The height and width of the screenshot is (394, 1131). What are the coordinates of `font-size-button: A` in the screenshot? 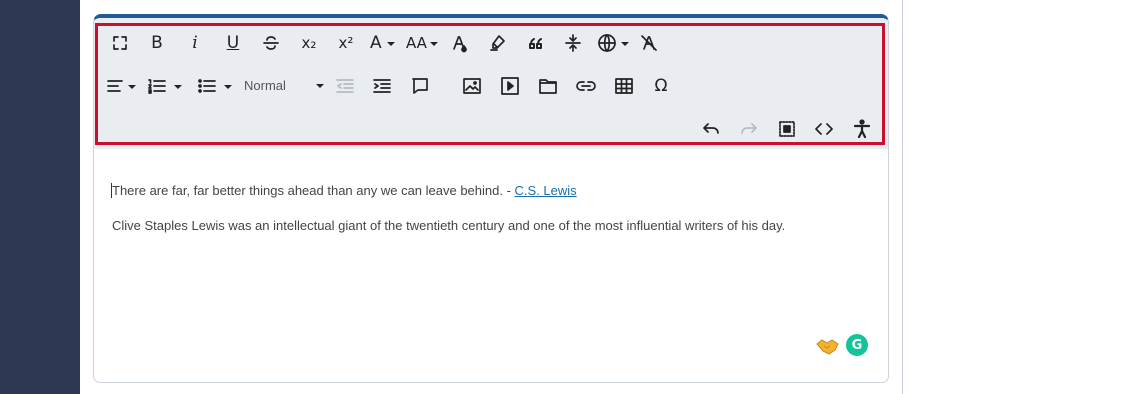 It's located at (386, 43).